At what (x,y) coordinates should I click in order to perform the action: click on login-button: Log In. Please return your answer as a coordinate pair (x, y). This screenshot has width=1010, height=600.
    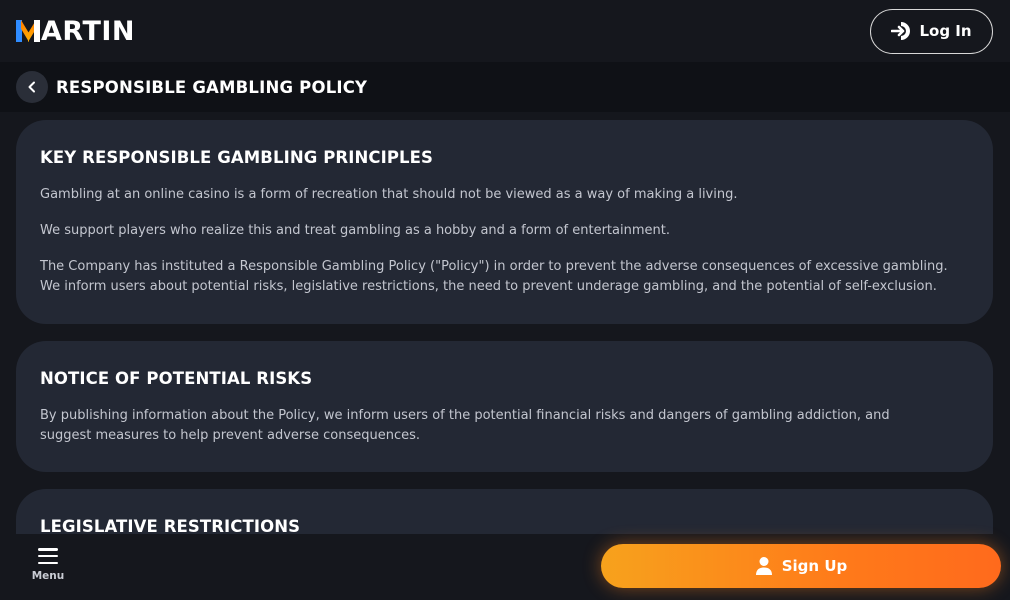
    Looking at the image, I should click on (931, 31).